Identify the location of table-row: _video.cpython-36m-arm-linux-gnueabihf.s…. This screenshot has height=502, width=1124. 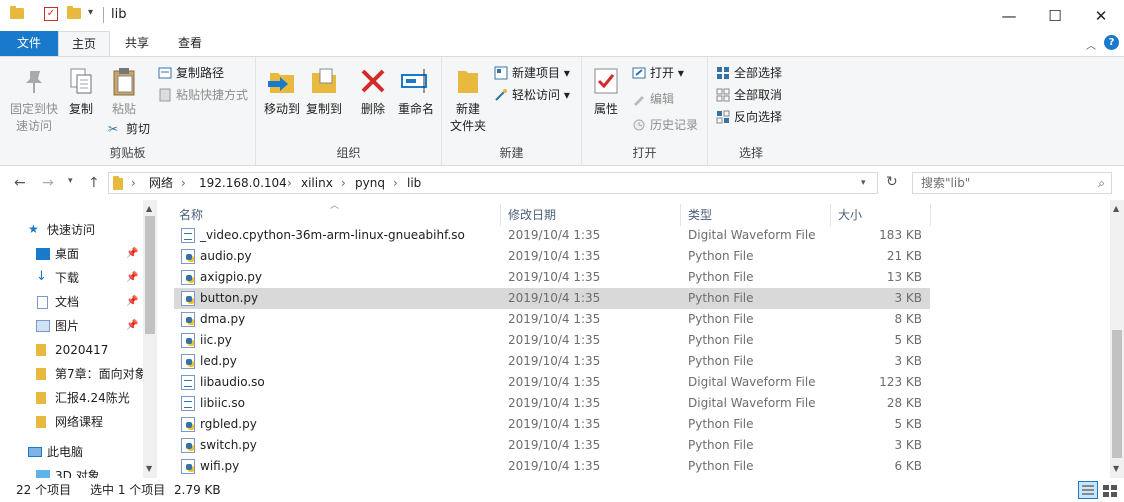
(552, 235).